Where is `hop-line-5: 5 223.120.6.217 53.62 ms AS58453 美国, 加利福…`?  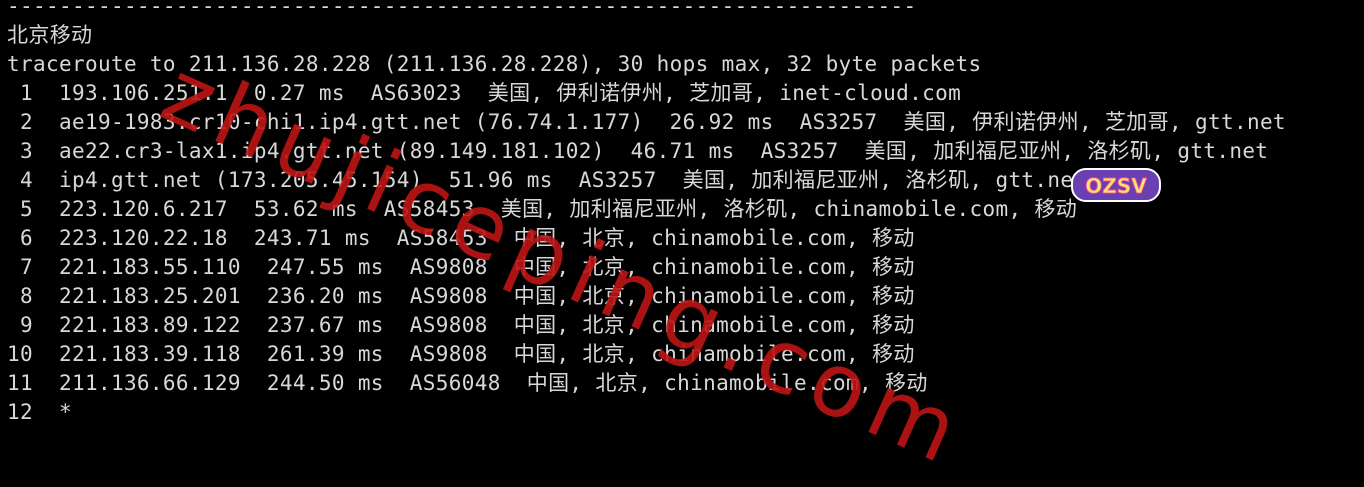
hop-line-5: 5 223.120.6.217 53.62 ms AS58453 美国, 加利福… is located at coordinates (542, 209).